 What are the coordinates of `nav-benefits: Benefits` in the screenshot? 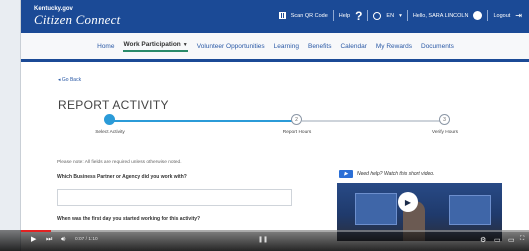 It's located at (320, 46).